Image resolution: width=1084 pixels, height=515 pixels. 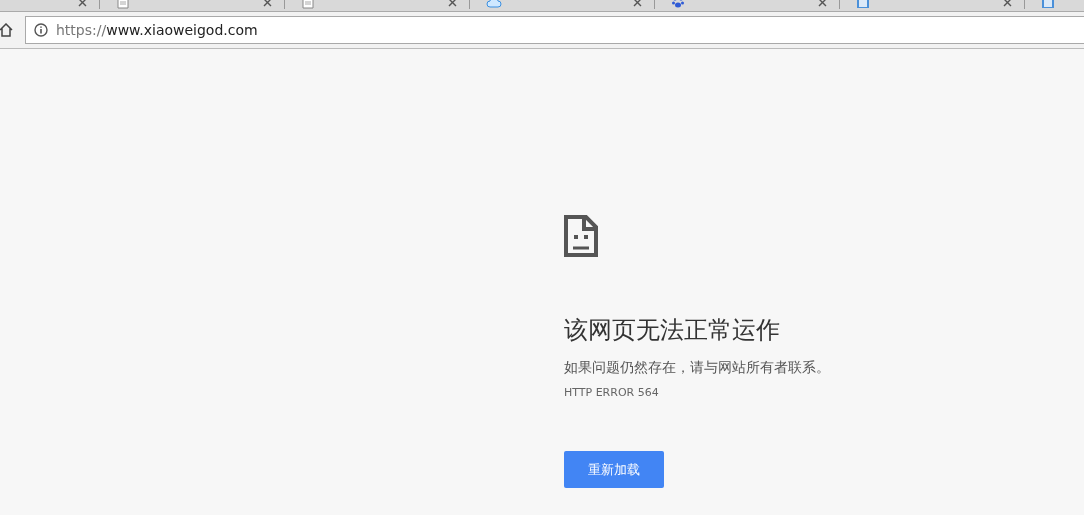 What do you see at coordinates (672, 330) in the screenshot?
I see `error-title: 该网页无法正常运作` at bounding box center [672, 330].